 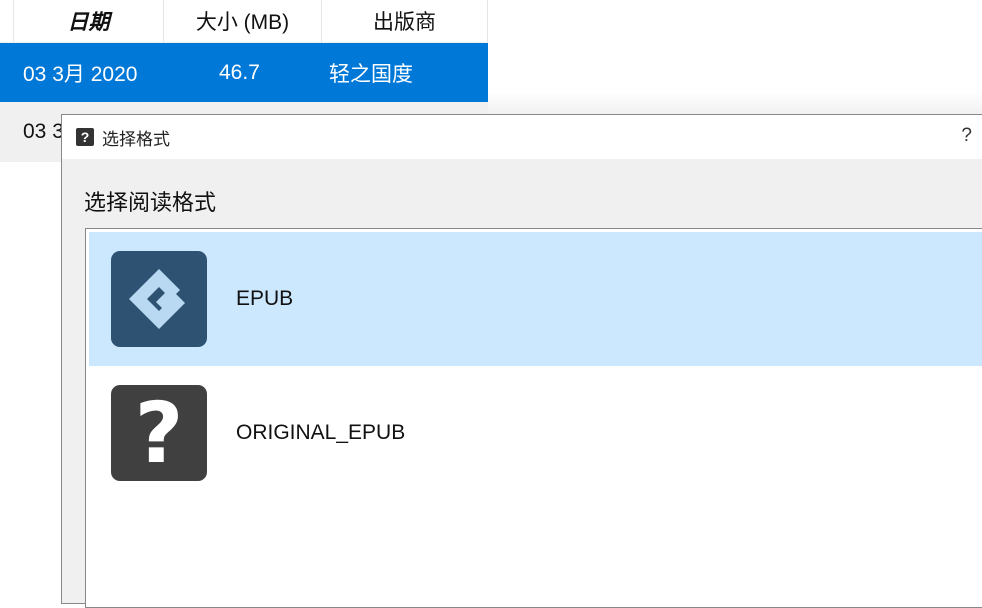 What do you see at coordinates (404, 21) in the screenshot?
I see `header-publisher: 出版商` at bounding box center [404, 21].